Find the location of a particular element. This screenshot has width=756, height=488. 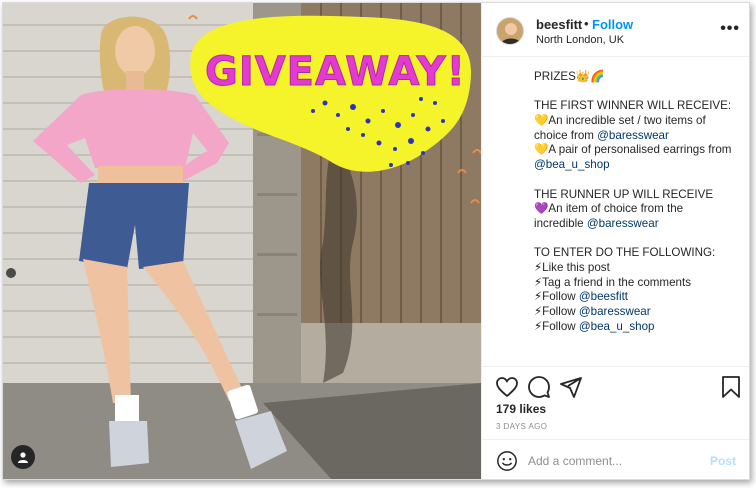

emoji-icon is located at coordinates (507, 461).